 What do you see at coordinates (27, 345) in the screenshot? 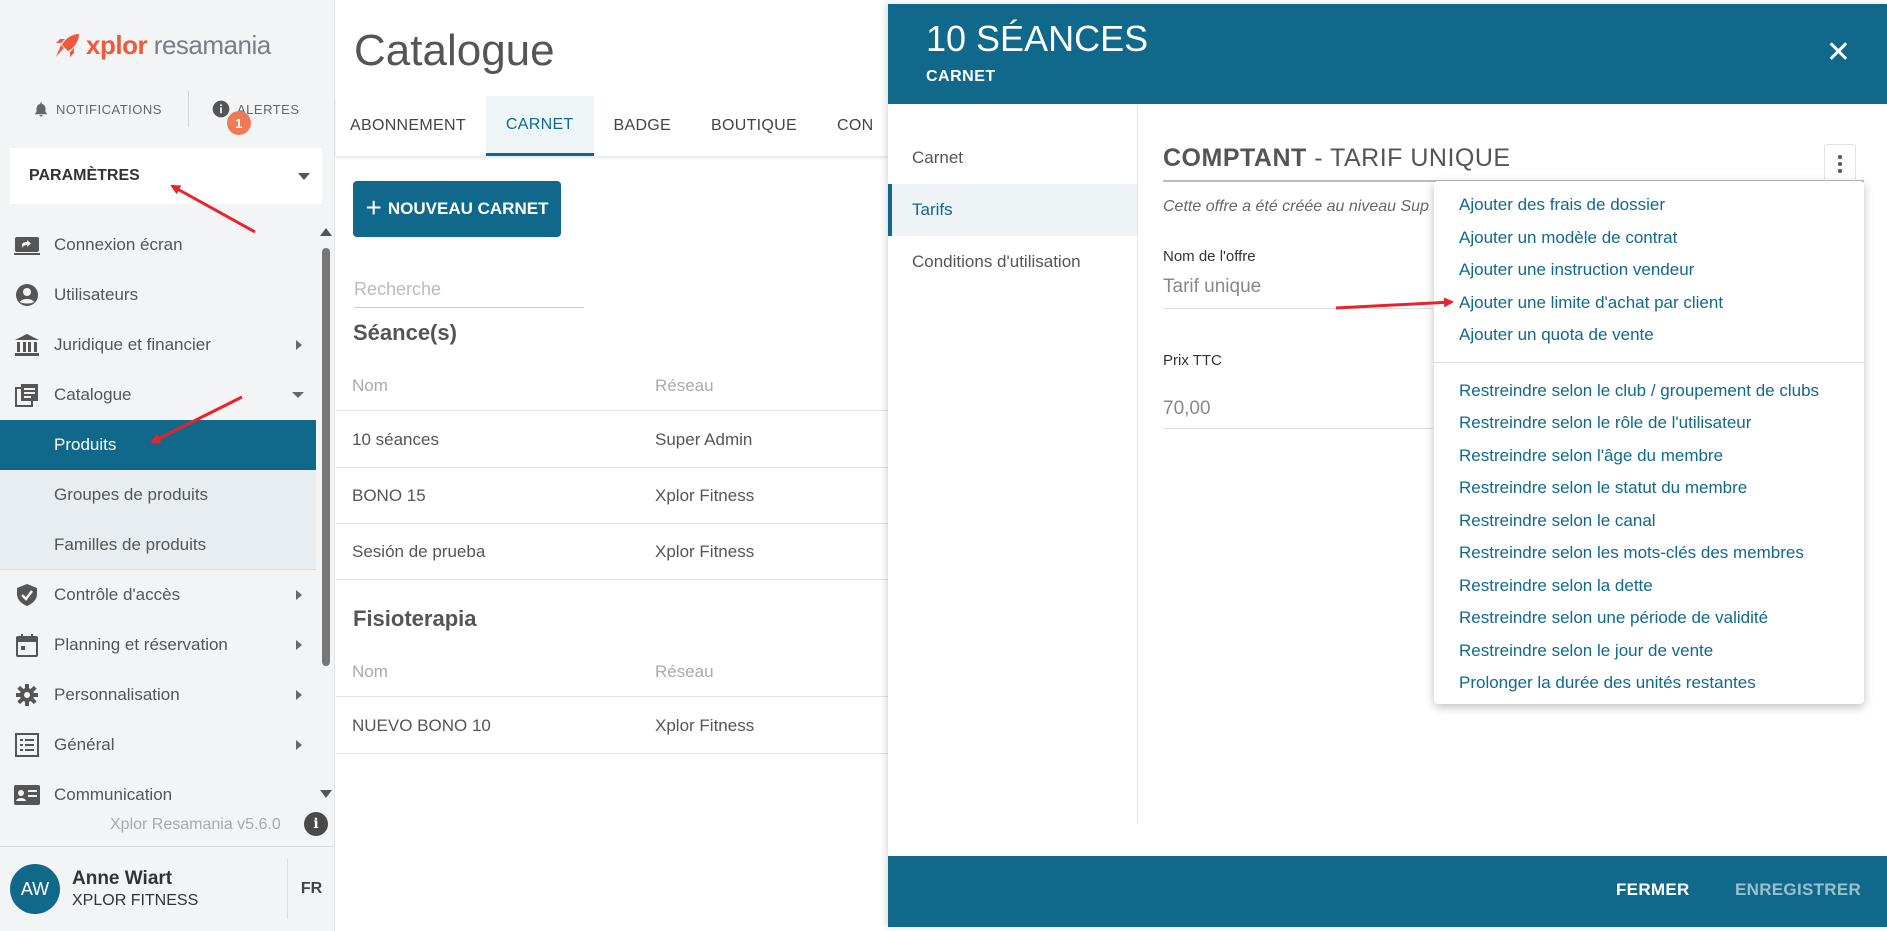
I see `bank-icon` at bounding box center [27, 345].